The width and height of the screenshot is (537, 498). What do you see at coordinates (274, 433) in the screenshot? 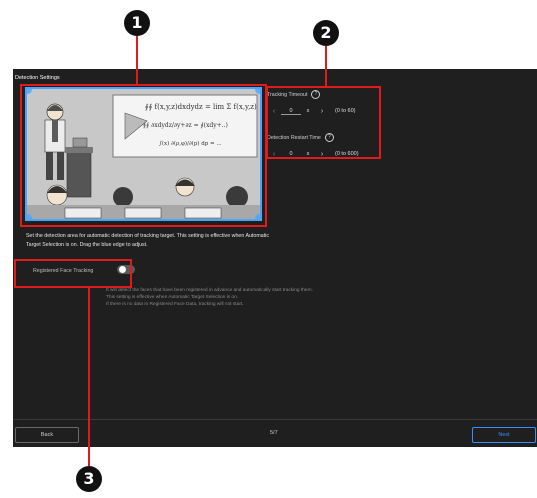
I see `page-indicator: 5/7` at bounding box center [274, 433].